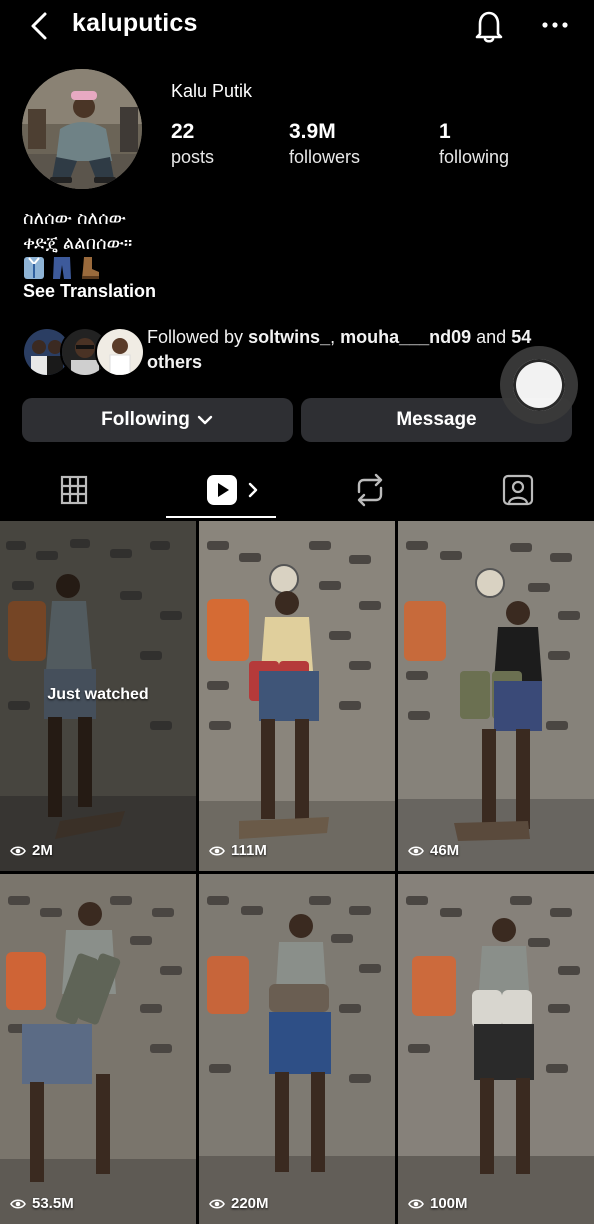  Describe the element at coordinates (324, 144) in the screenshot. I see `followers-stat: 3.9M followers` at that location.